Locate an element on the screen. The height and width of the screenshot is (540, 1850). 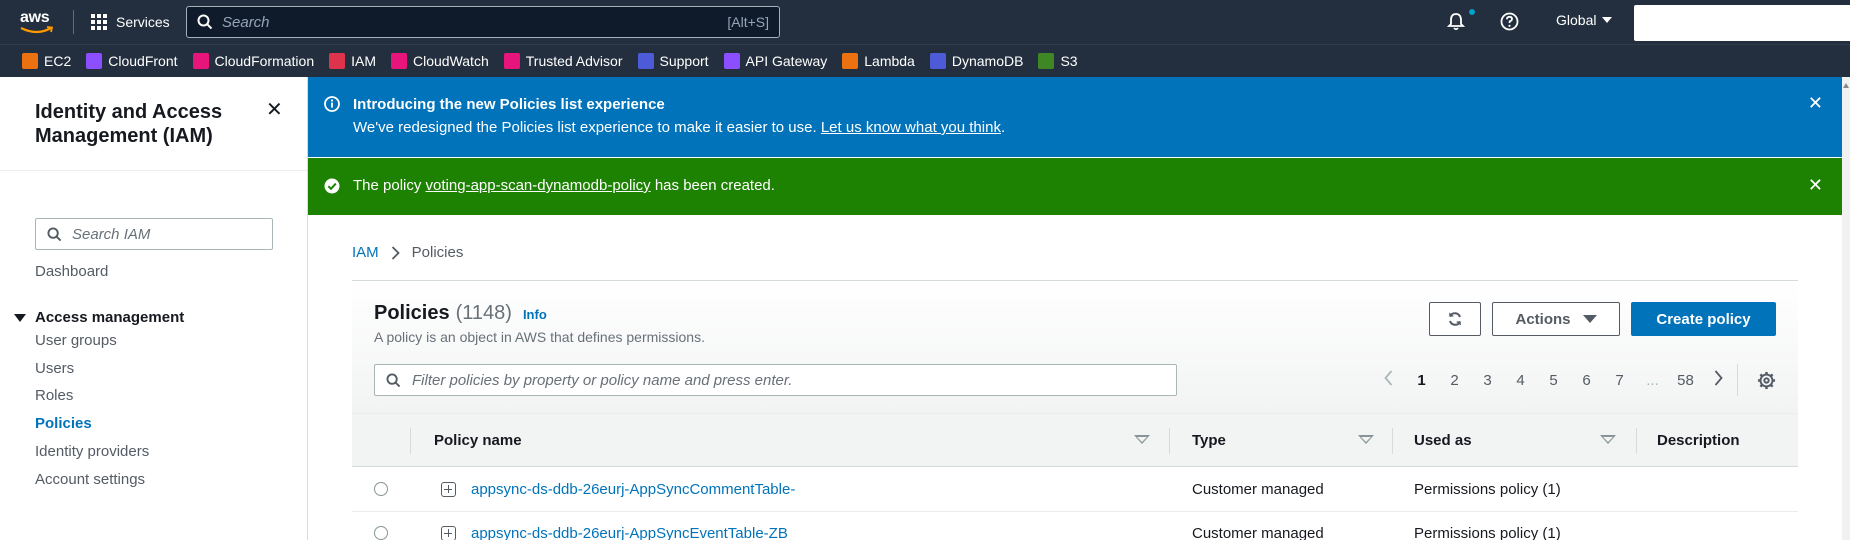
search-placeholder: Search is located at coordinates (246, 22).